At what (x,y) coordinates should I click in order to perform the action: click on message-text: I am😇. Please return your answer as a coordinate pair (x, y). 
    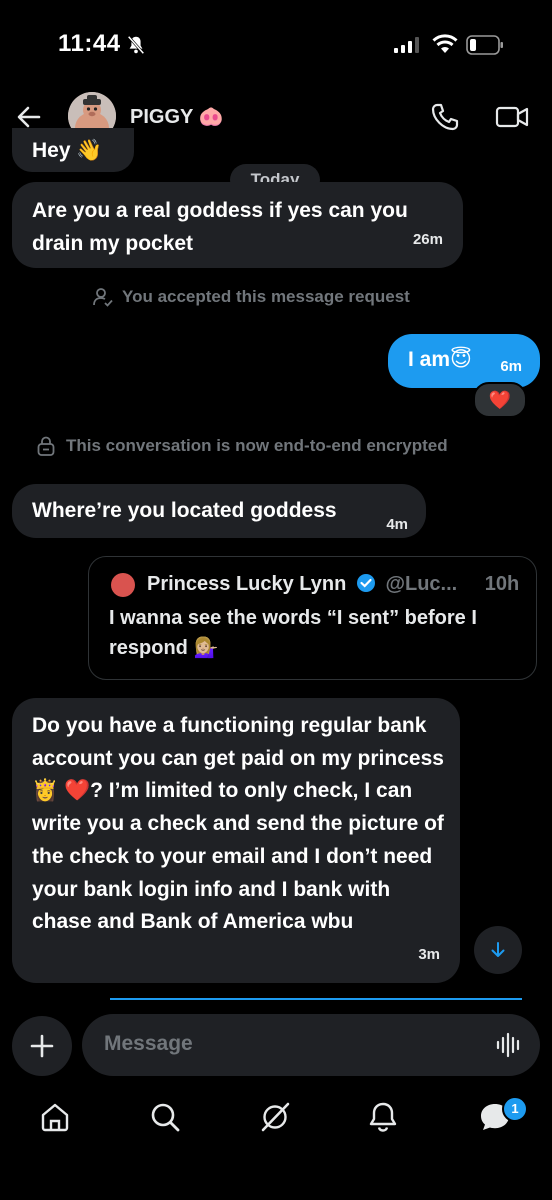
    Looking at the image, I should click on (440, 359).